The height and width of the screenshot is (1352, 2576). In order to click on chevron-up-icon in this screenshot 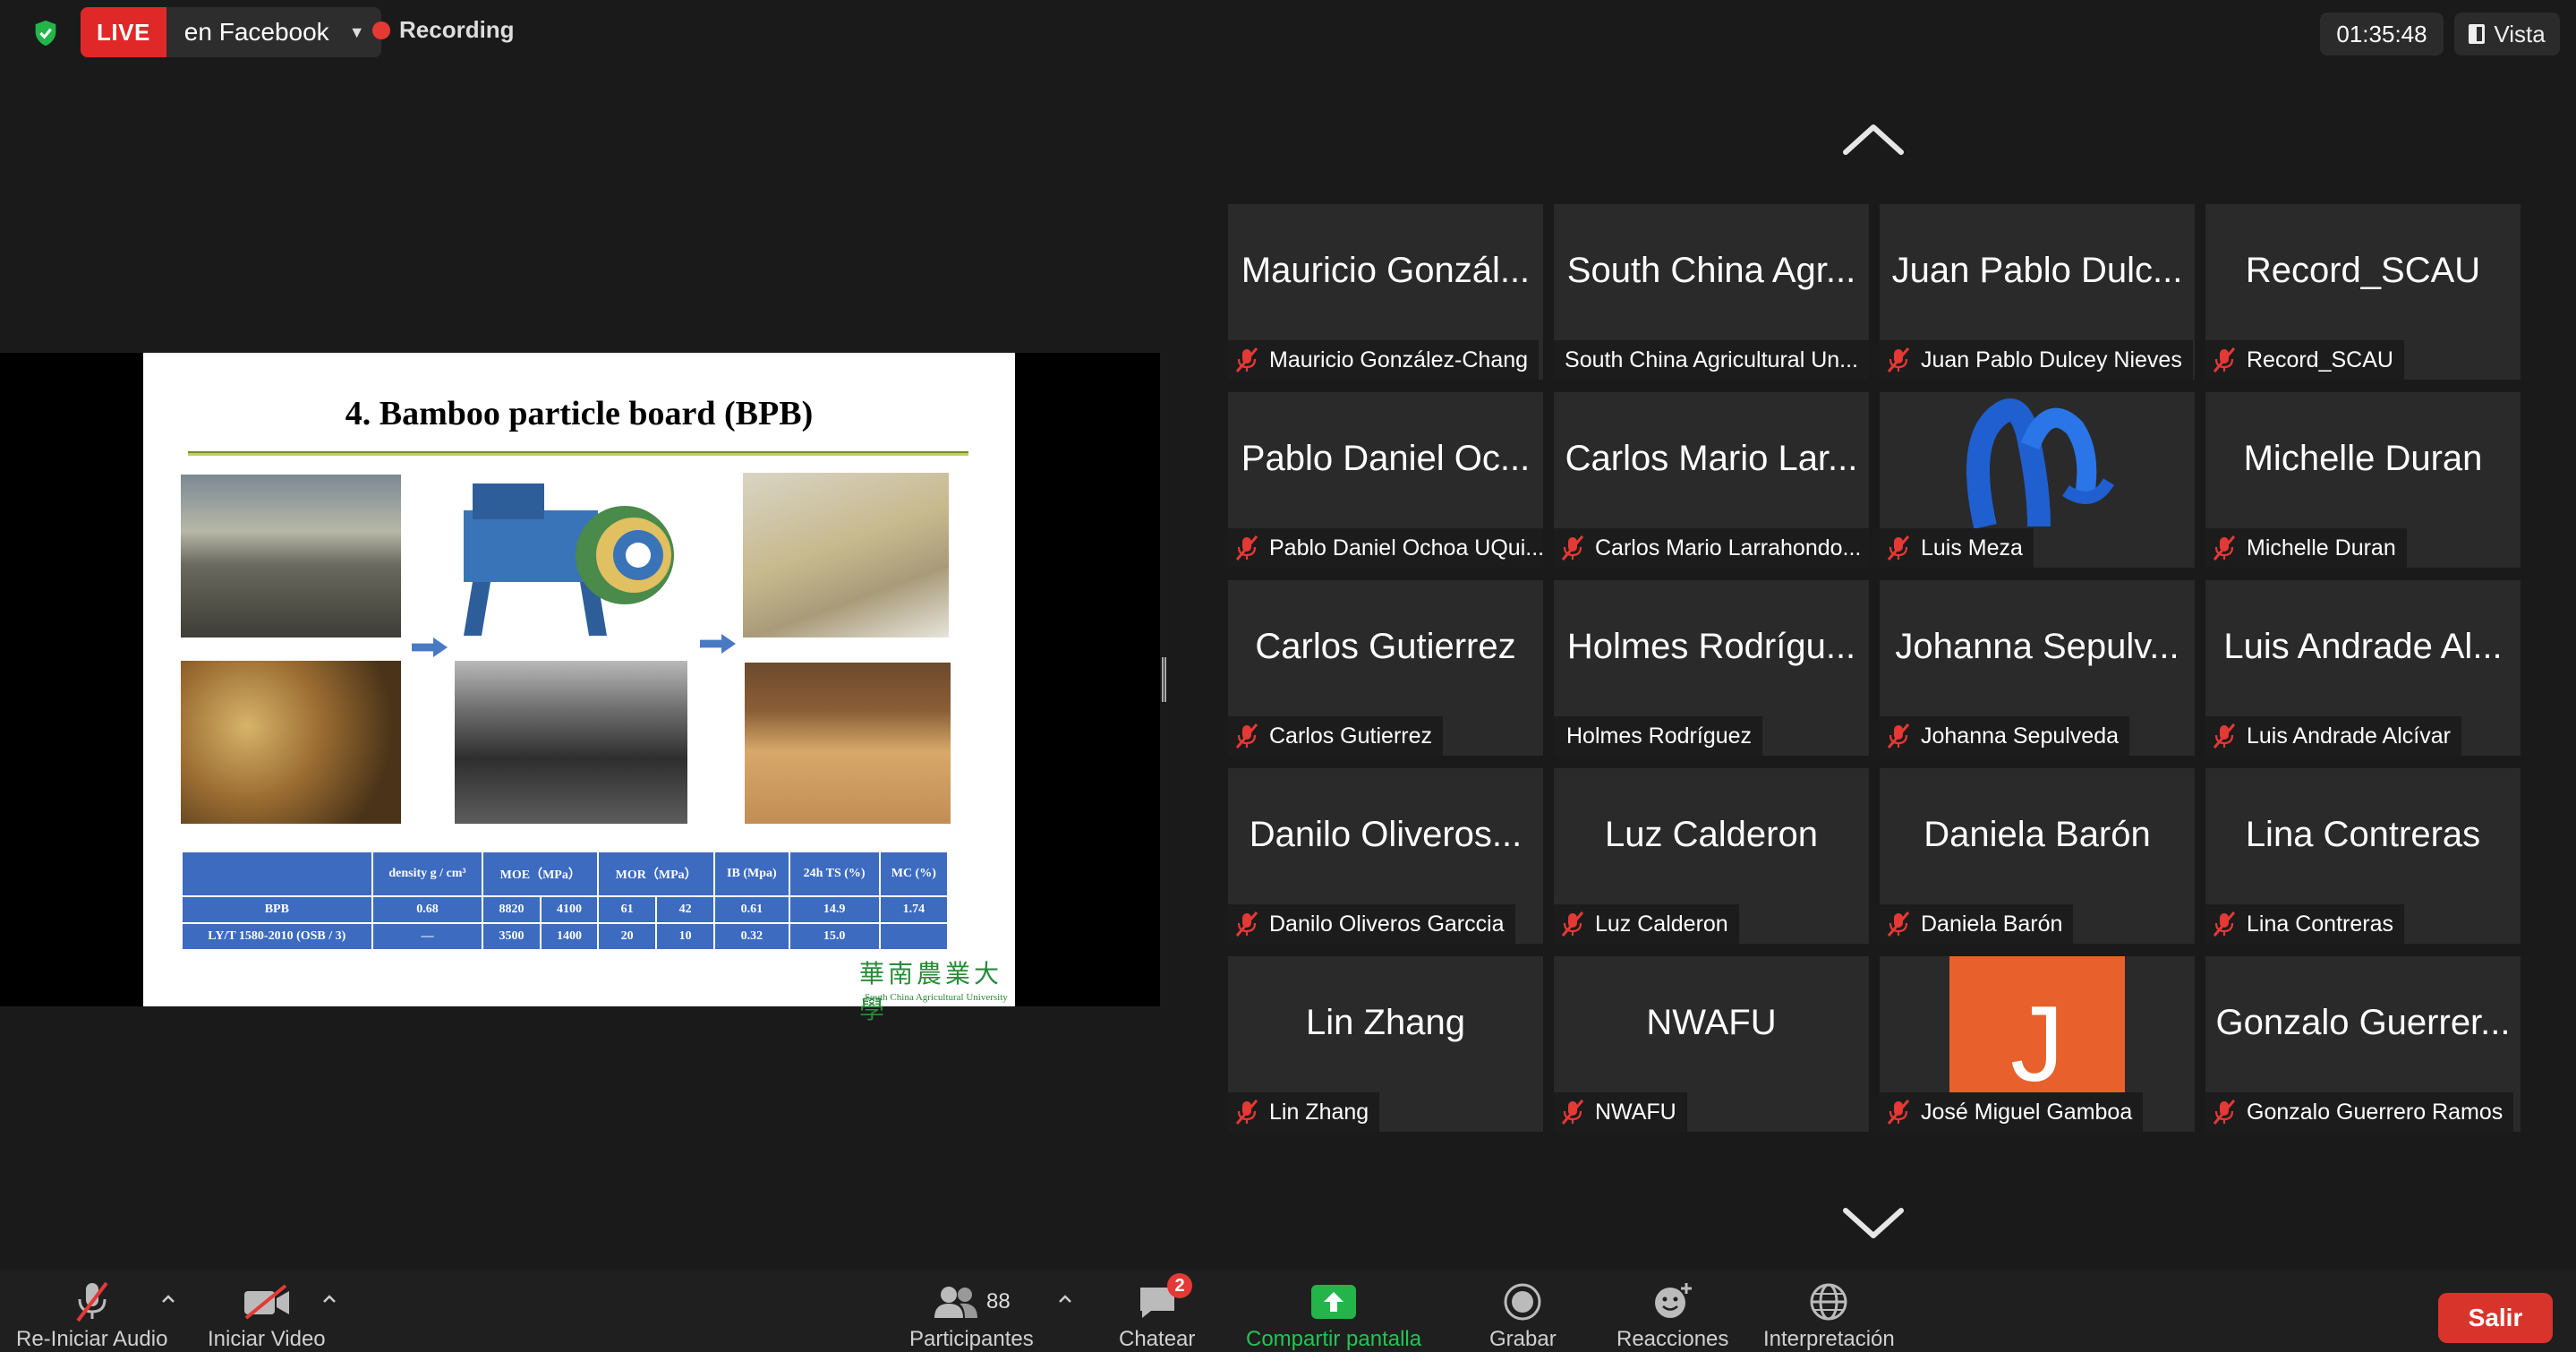, I will do `click(1873, 139)`.